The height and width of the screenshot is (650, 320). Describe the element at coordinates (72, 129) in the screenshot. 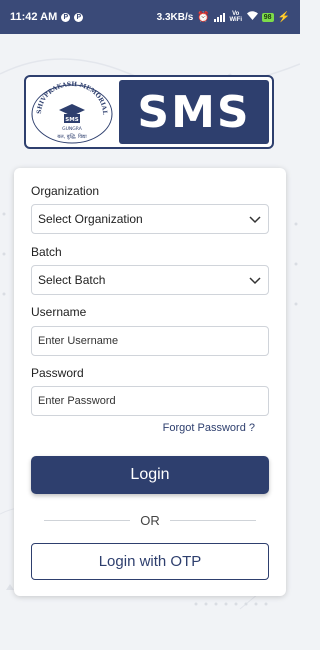

I see `seal-place-text: GUNGRA` at that location.